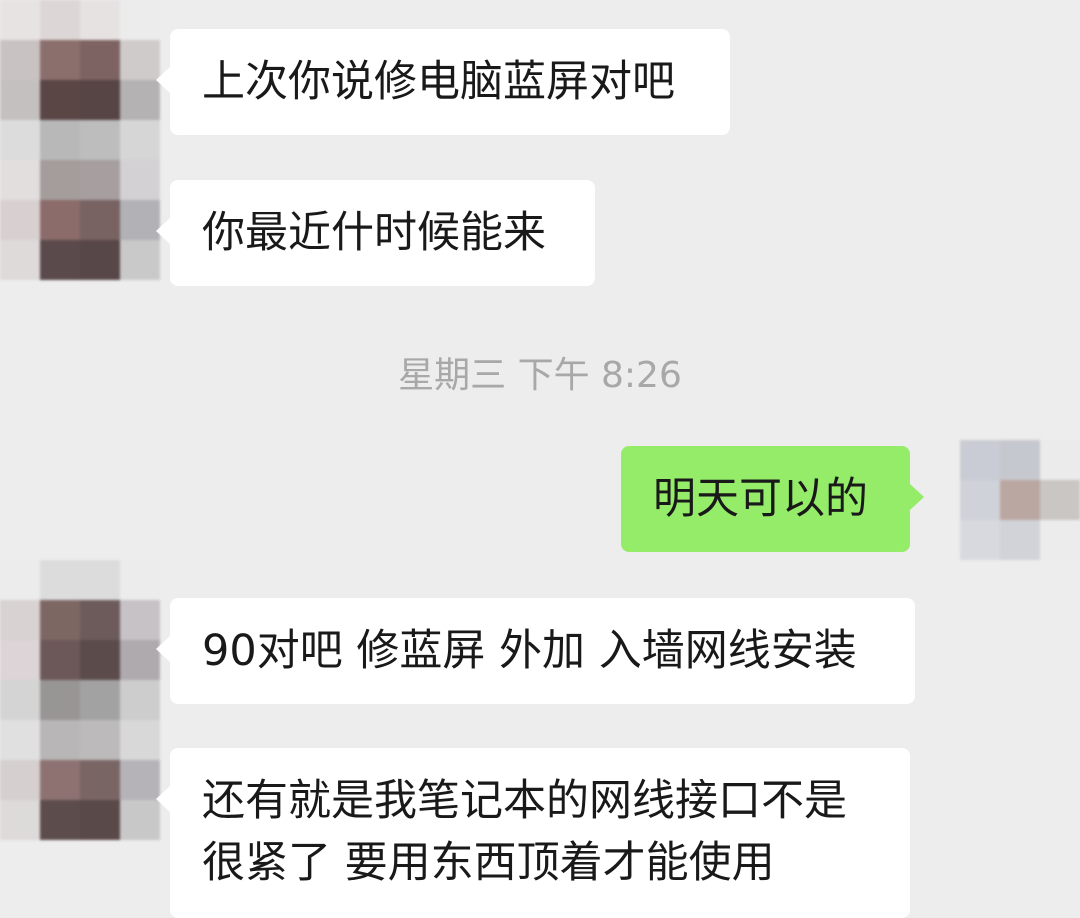 This screenshot has height=918, width=1080. What do you see at coordinates (760, 499) in the screenshot?
I see `message-text: 明天可以的` at bounding box center [760, 499].